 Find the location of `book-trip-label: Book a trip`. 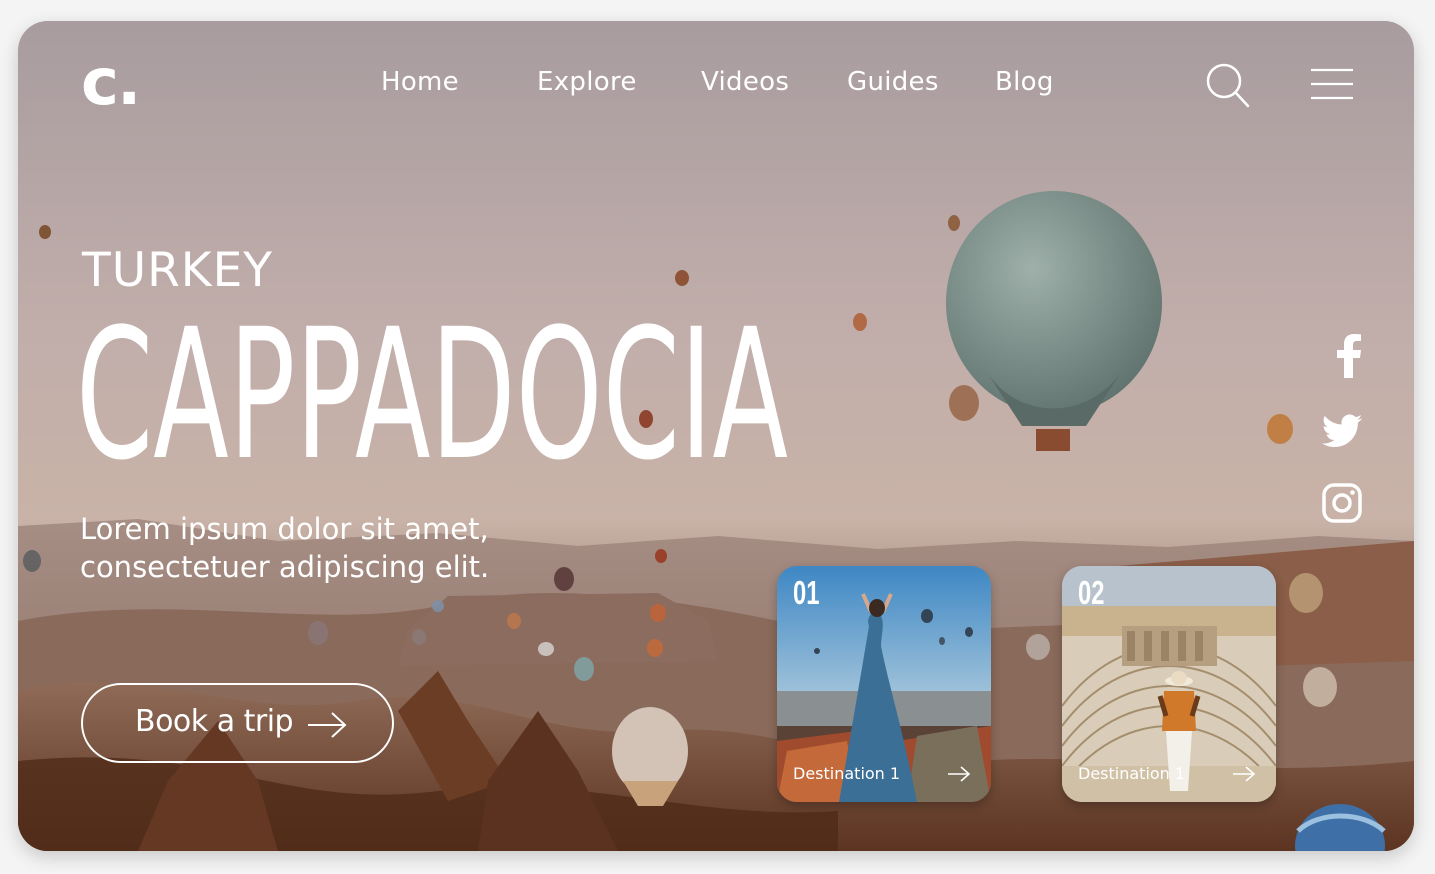

book-trip-label: Book a trip is located at coordinates (214, 721).